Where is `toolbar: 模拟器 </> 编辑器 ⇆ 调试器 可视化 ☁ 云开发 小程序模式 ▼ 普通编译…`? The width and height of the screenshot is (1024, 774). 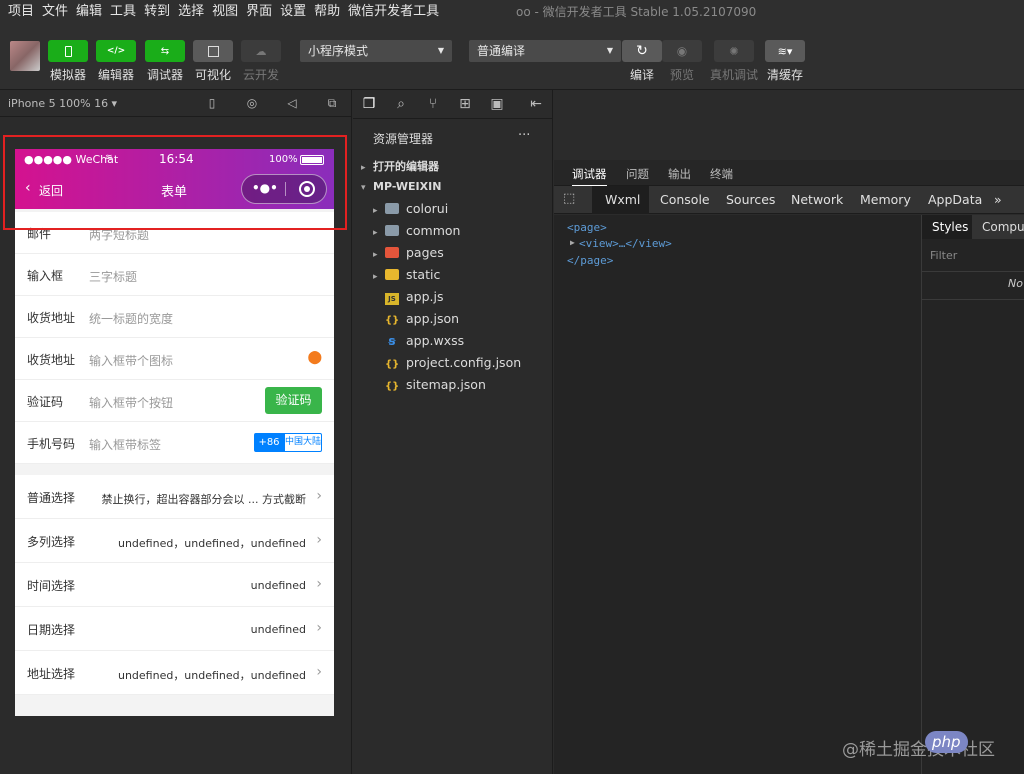
toolbar: 模拟器 </> 编辑器 ⇆ 调试器 可视化 ☁ 云开发 小程序模式 ▼ 普通编译… is located at coordinates (512, 57).